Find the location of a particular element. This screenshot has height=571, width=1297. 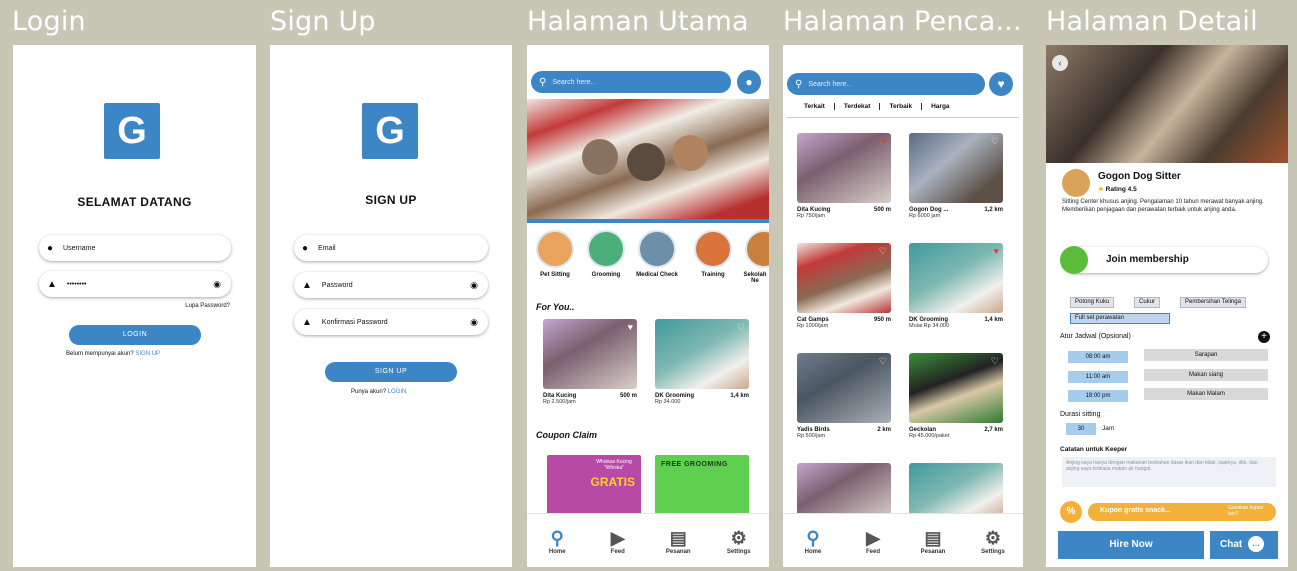

result-card: ♥ Dita Kucing 500 m Rp 750/jam is located at coordinates (844, 176).